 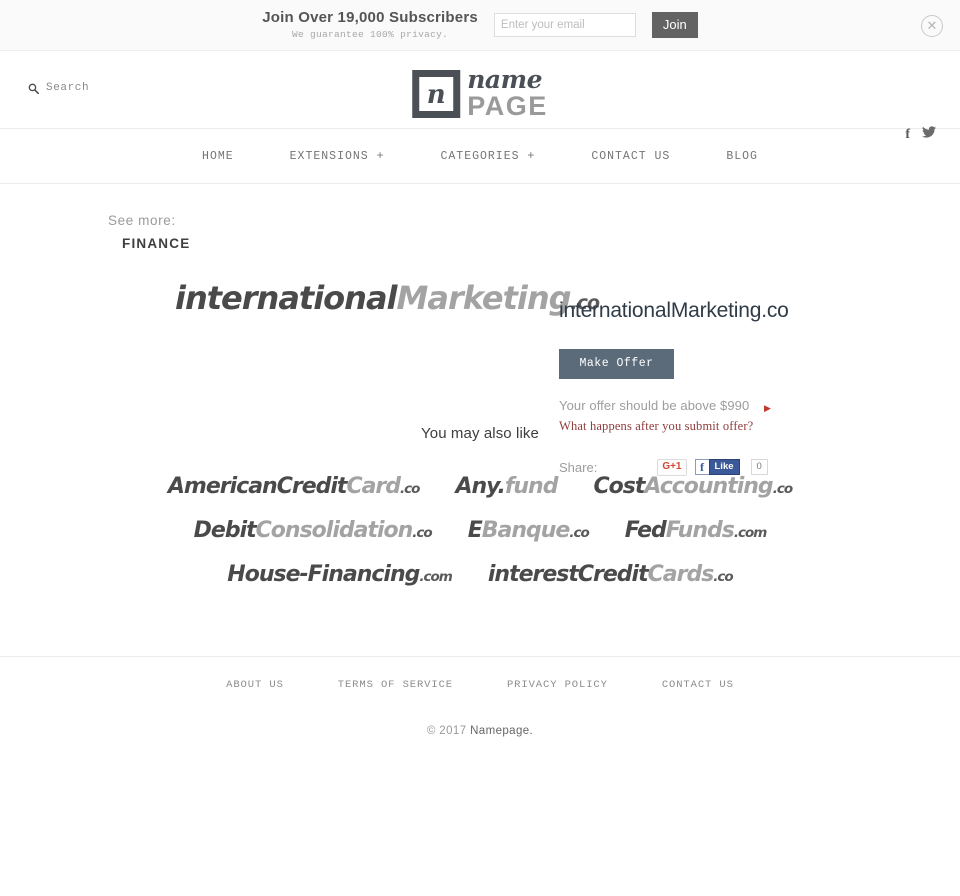 I want to click on search-label: Search, so click(x=68, y=88).